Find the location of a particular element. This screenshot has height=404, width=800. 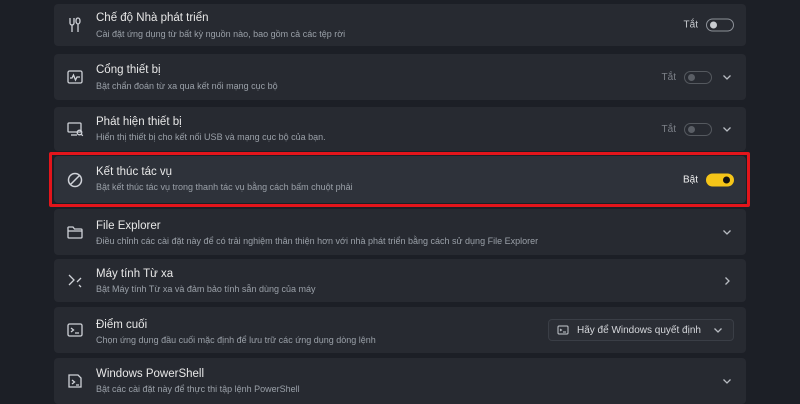

chevron-right-icon is located at coordinates (727, 281).